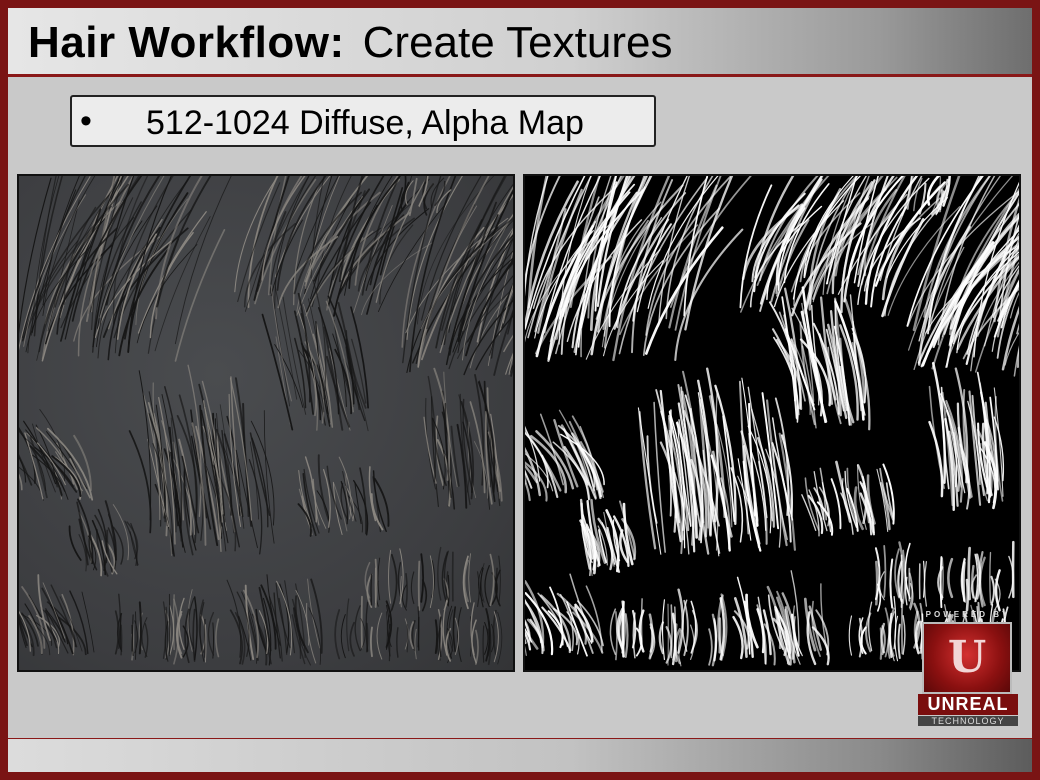  I want to click on title-regular: Create Textures, so click(517, 42).